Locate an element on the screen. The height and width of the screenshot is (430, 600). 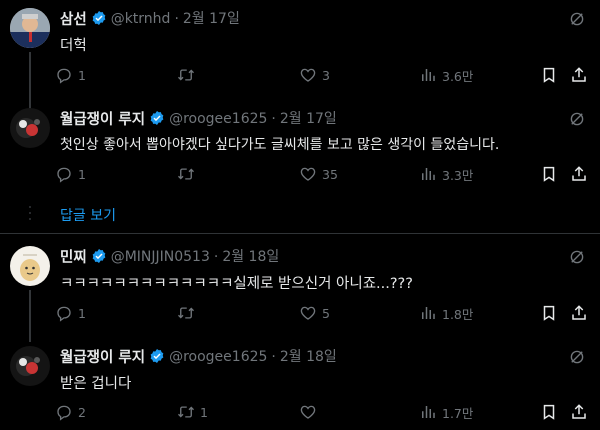
action-bar: 1 35 3.3만 is located at coordinates (325, 174).